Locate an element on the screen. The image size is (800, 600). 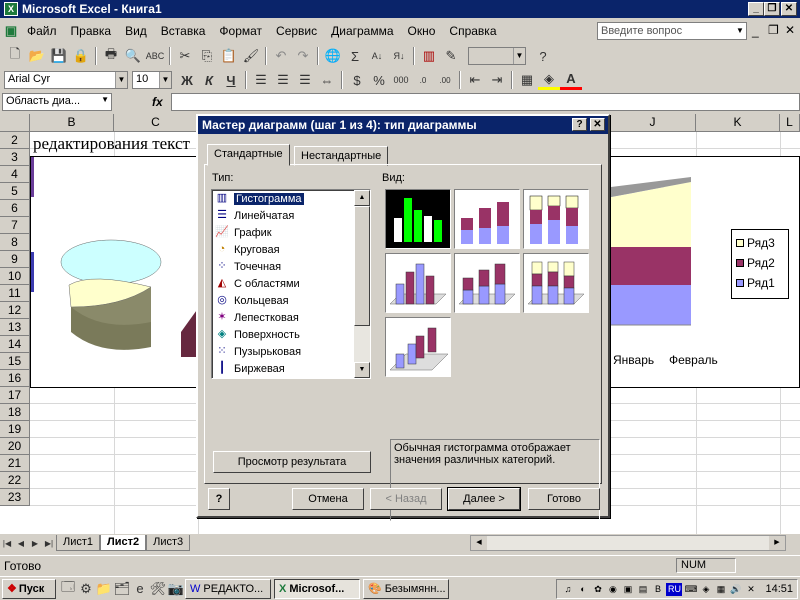
chart-type-item: ⁙ Пузырьковая is located at coordinates (291, 351).